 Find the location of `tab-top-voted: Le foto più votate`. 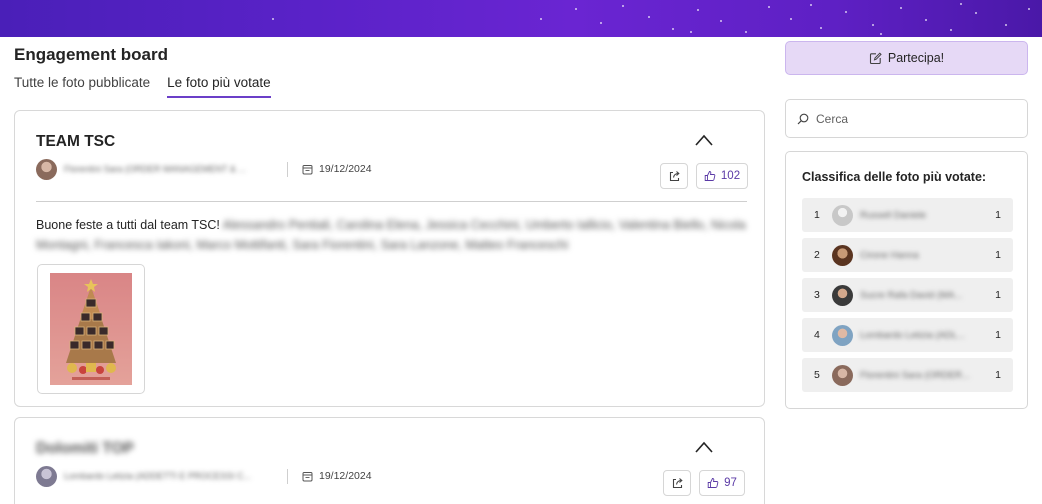

tab-top-voted: Le foto più votate is located at coordinates (219, 86).